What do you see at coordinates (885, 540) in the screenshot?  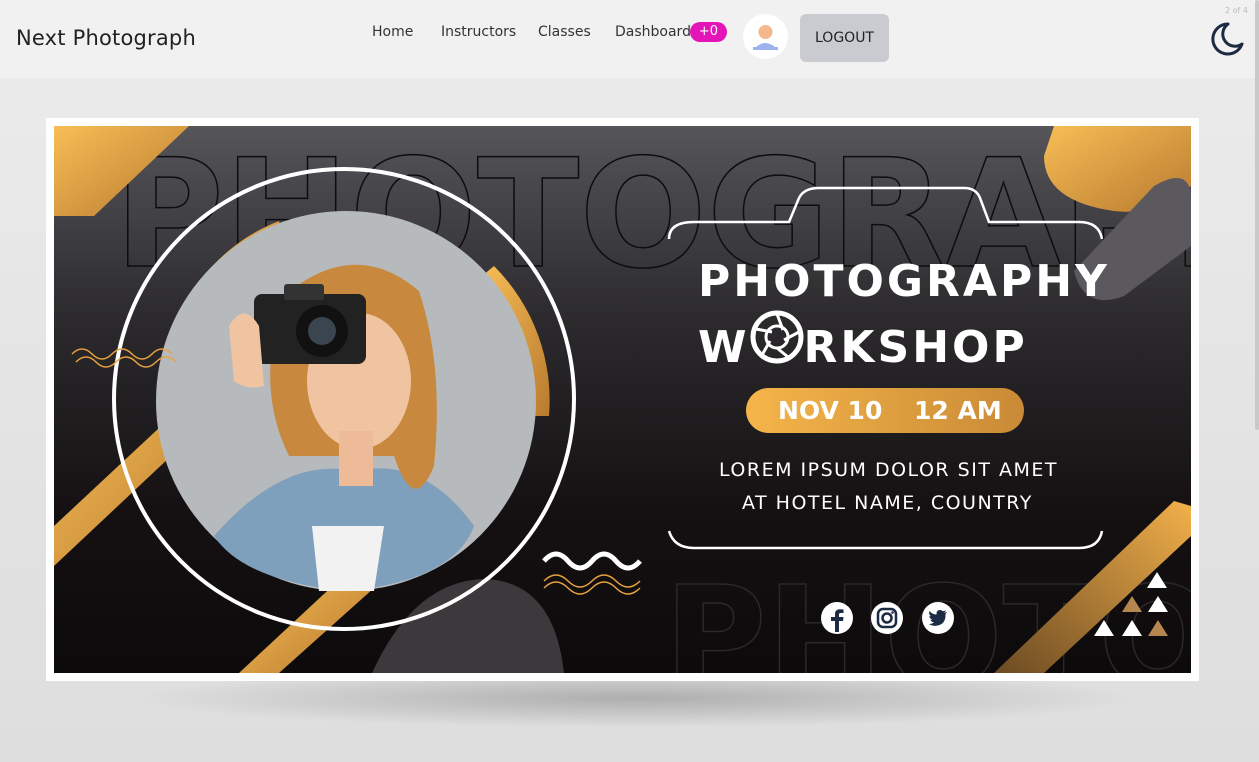 I see `camera-outline-bottom` at bounding box center [885, 540].